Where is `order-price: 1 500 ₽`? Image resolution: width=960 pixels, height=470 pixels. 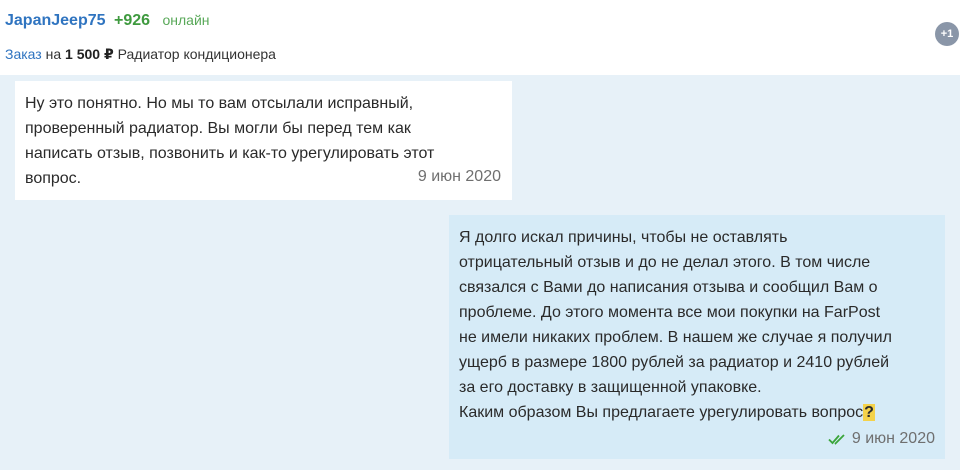
order-price: 1 500 ₽ is located at coordinates (89, 54).